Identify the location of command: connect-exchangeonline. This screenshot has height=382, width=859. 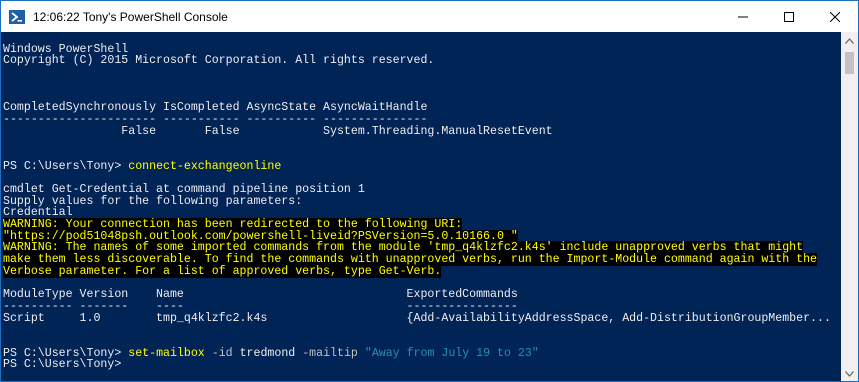
(205, 166).